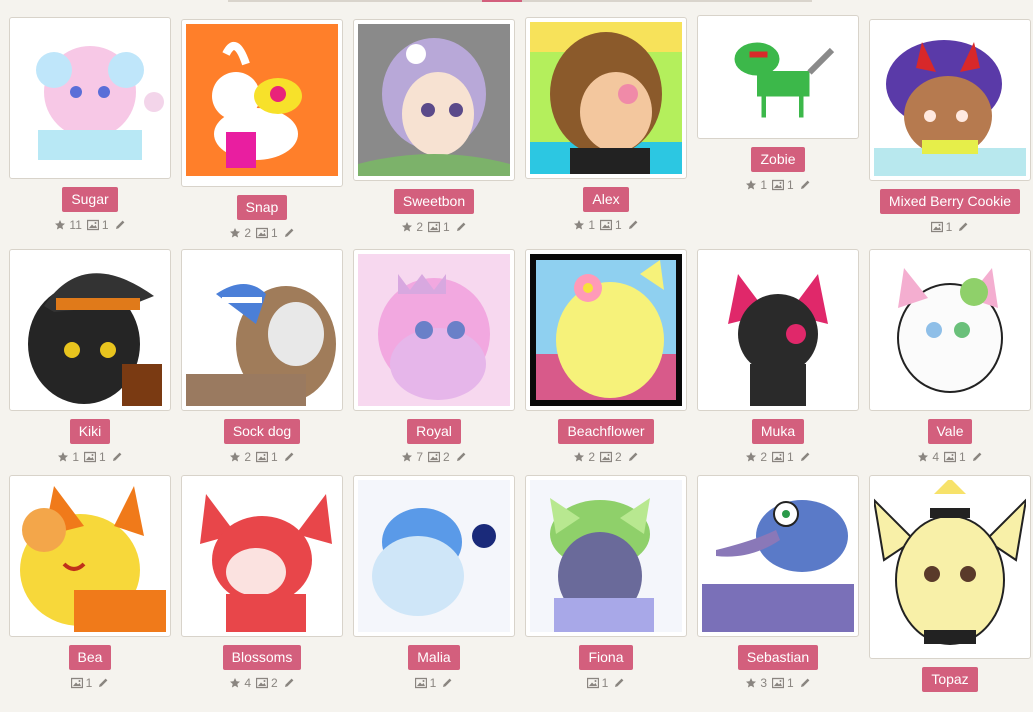 Image resolution: width=1033 pixels, height=712 pixels. I want to click on character-card: Sock dog 2 1, so click(262, 356).